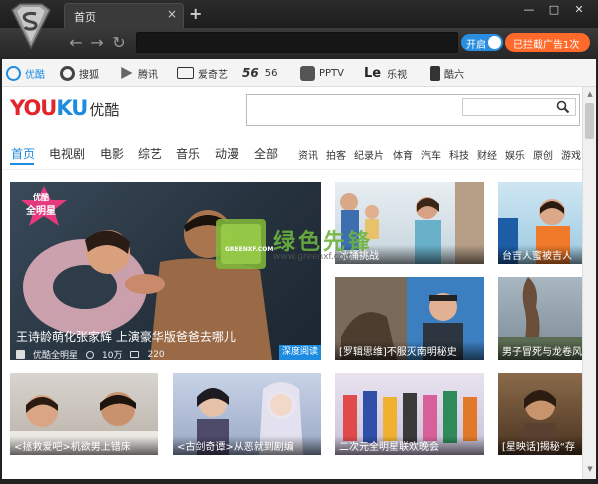  I want to click on video-caption: 台吉人蜜被吉人, so click(540, 254).